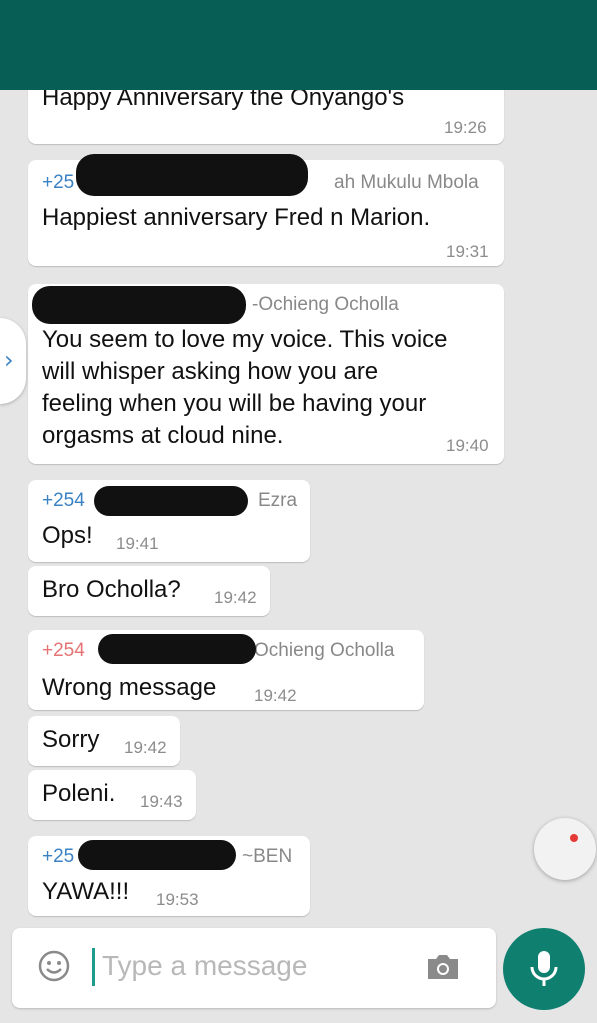 This screenshot has width=597, height=1023. Describe the element at coordinates (177, 899) in the screenshot. I see `message-time: 19:53` at that location.